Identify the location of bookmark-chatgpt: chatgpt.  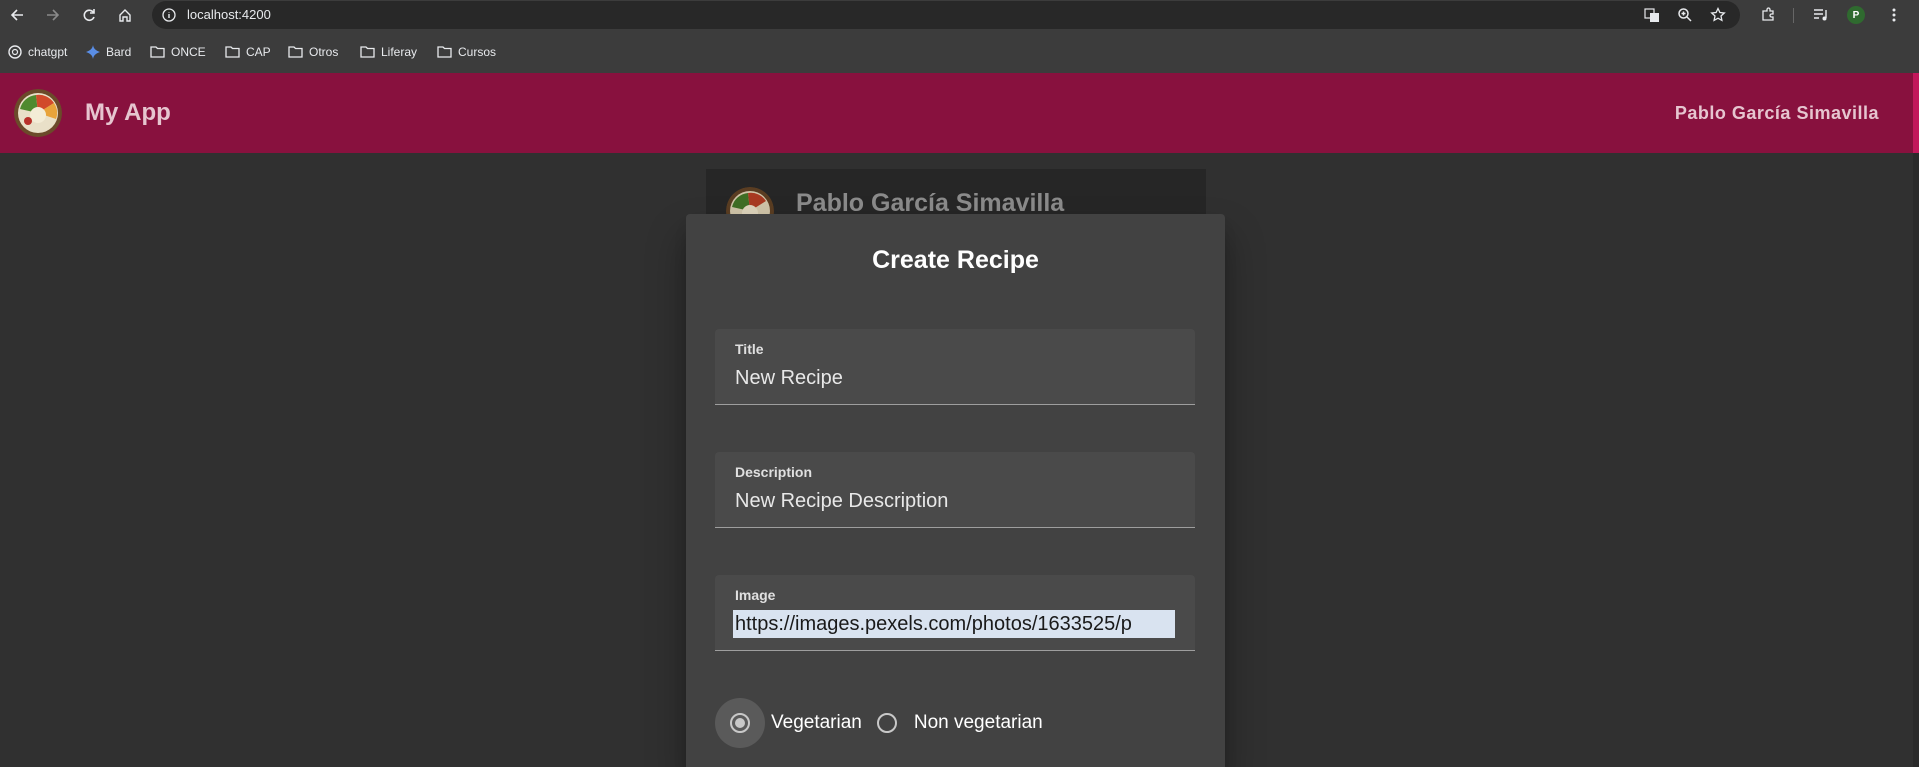
(37, 51).